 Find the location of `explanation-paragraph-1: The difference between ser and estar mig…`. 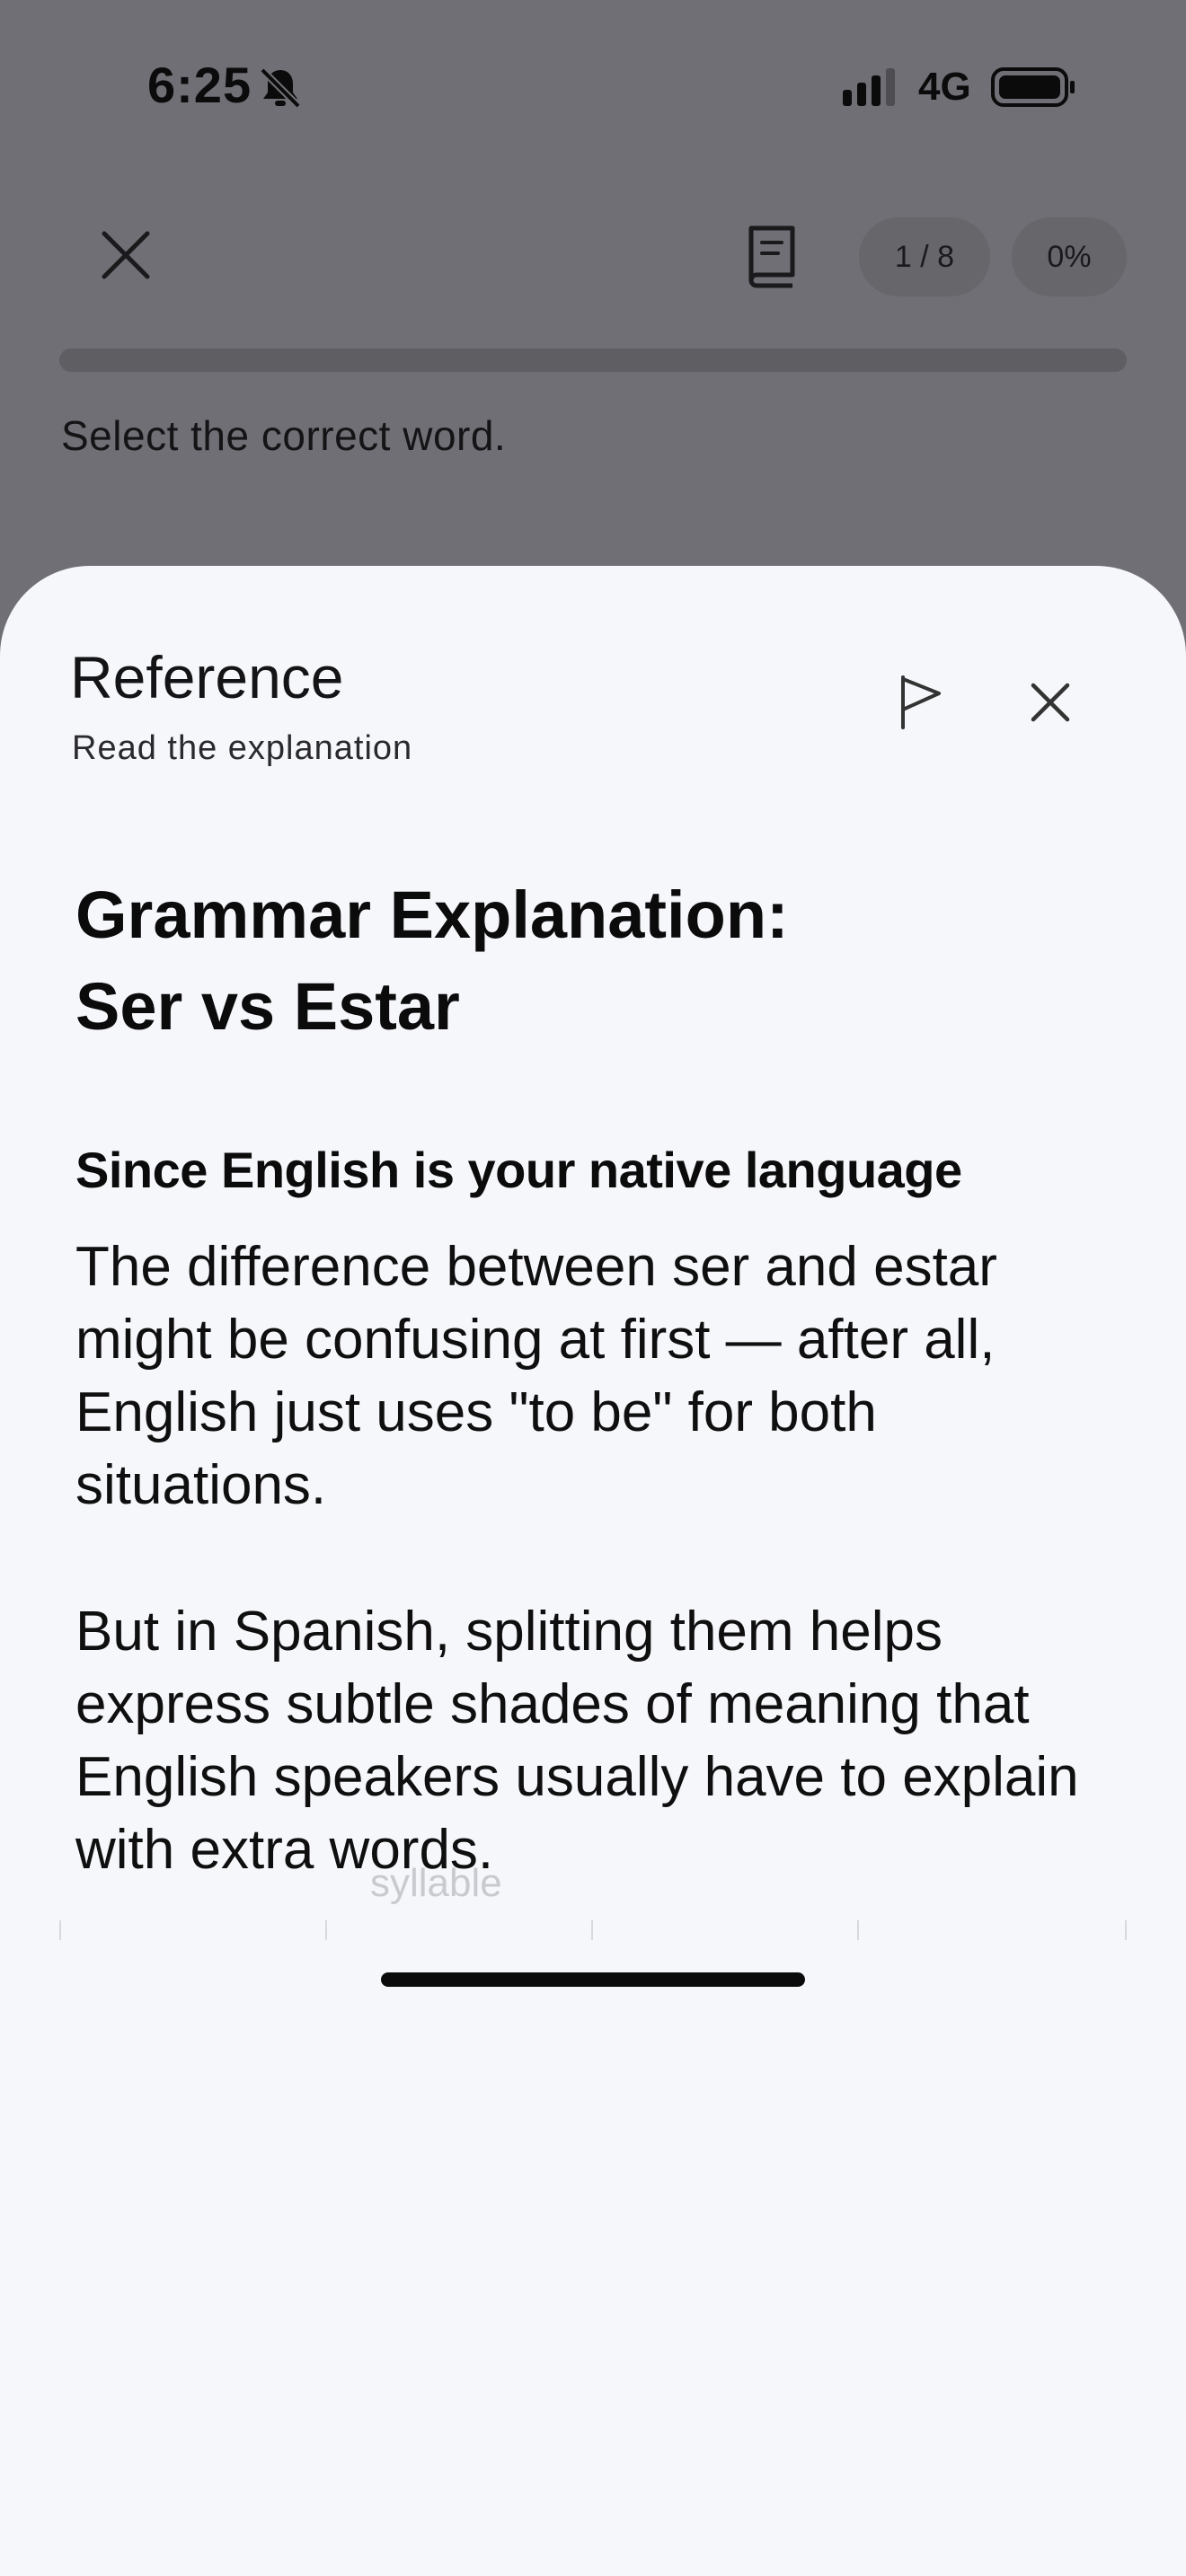

explanation-paragraph-1: The difference between ser and estar mig… is located at coordinates (536, 1376).